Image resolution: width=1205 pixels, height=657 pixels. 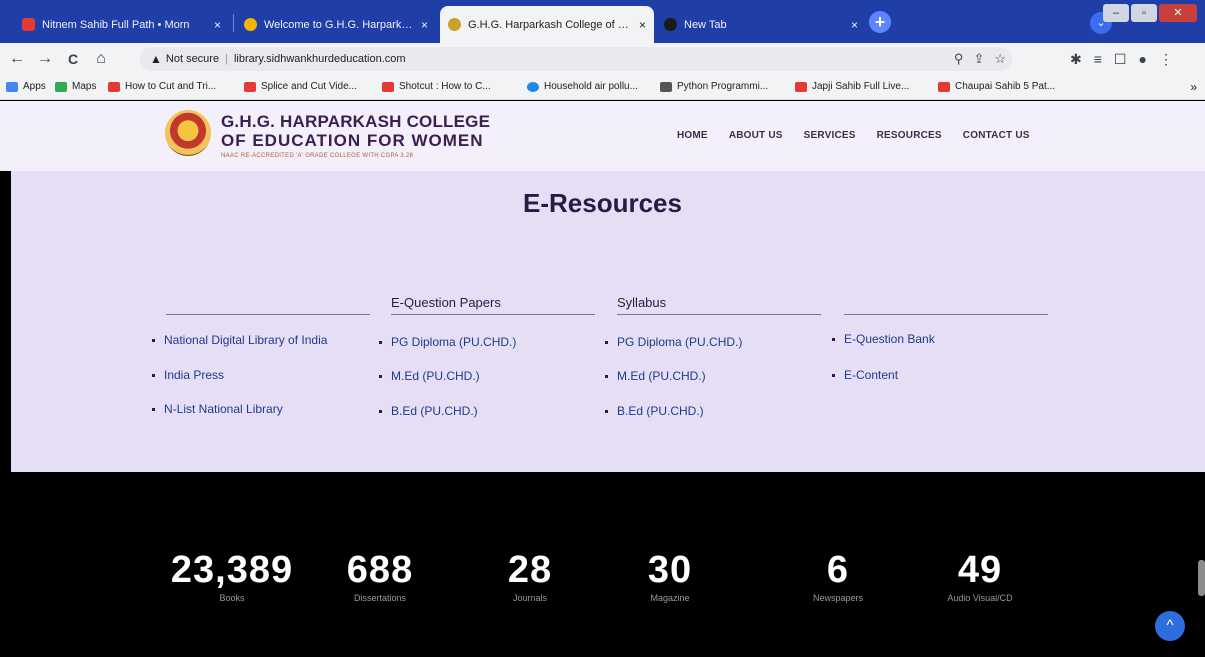 I want to click on link-syllabus-pg-diploma: PG Diploma (PU.CHD.), so click(x=673, y=342).